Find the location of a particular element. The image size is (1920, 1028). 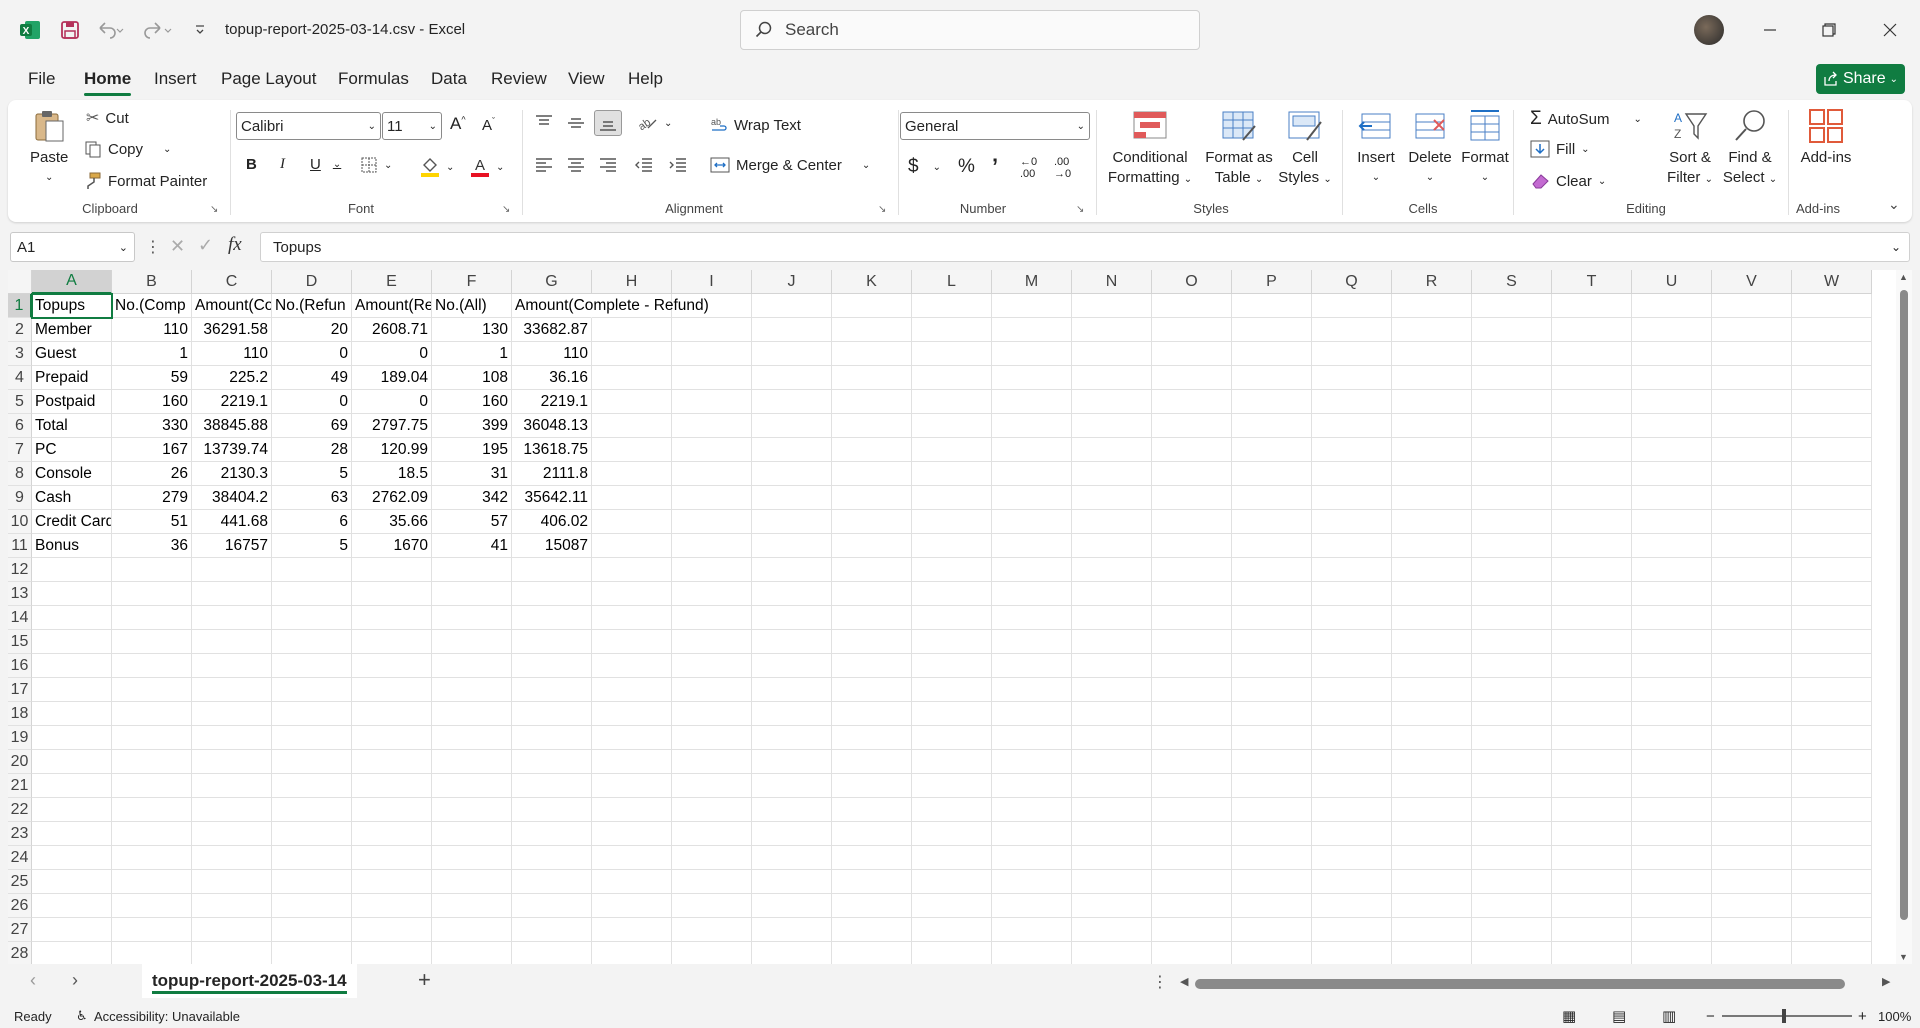

delete-cells-button: Delete ⌄ is located at coordinates (1430, 148).